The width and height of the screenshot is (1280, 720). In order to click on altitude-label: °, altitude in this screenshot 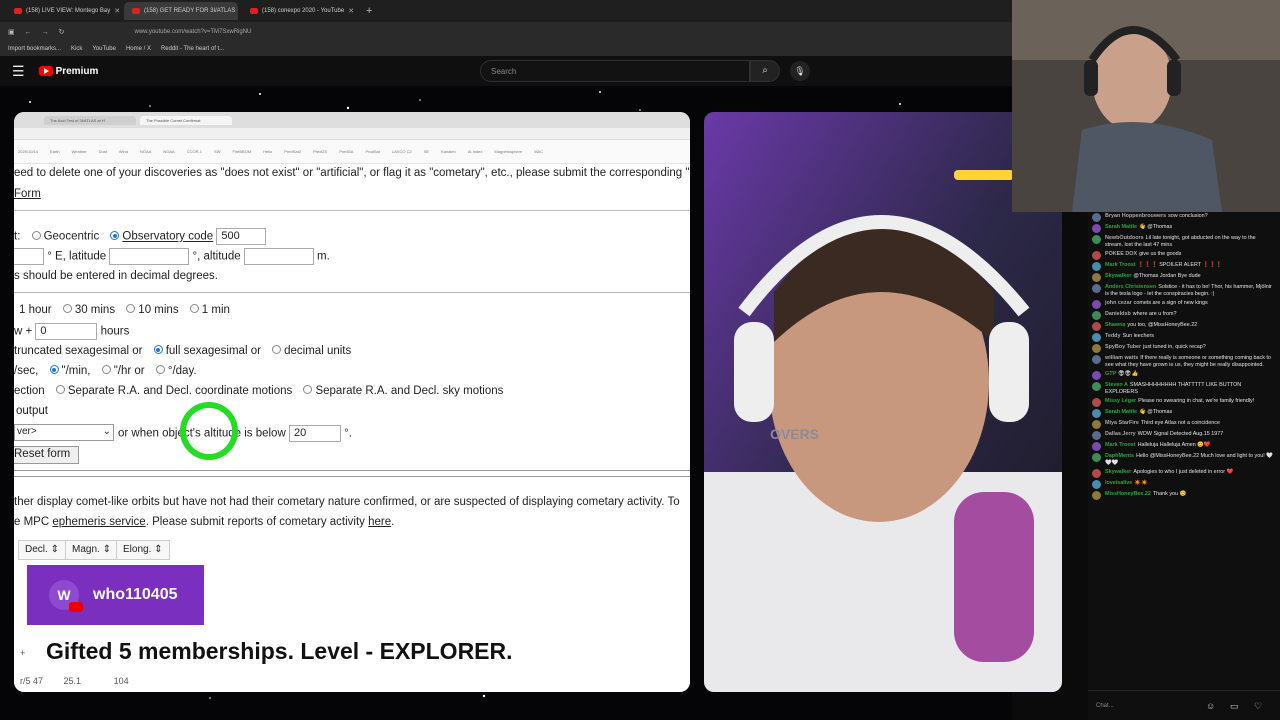, I will do `click(216, 256)`.